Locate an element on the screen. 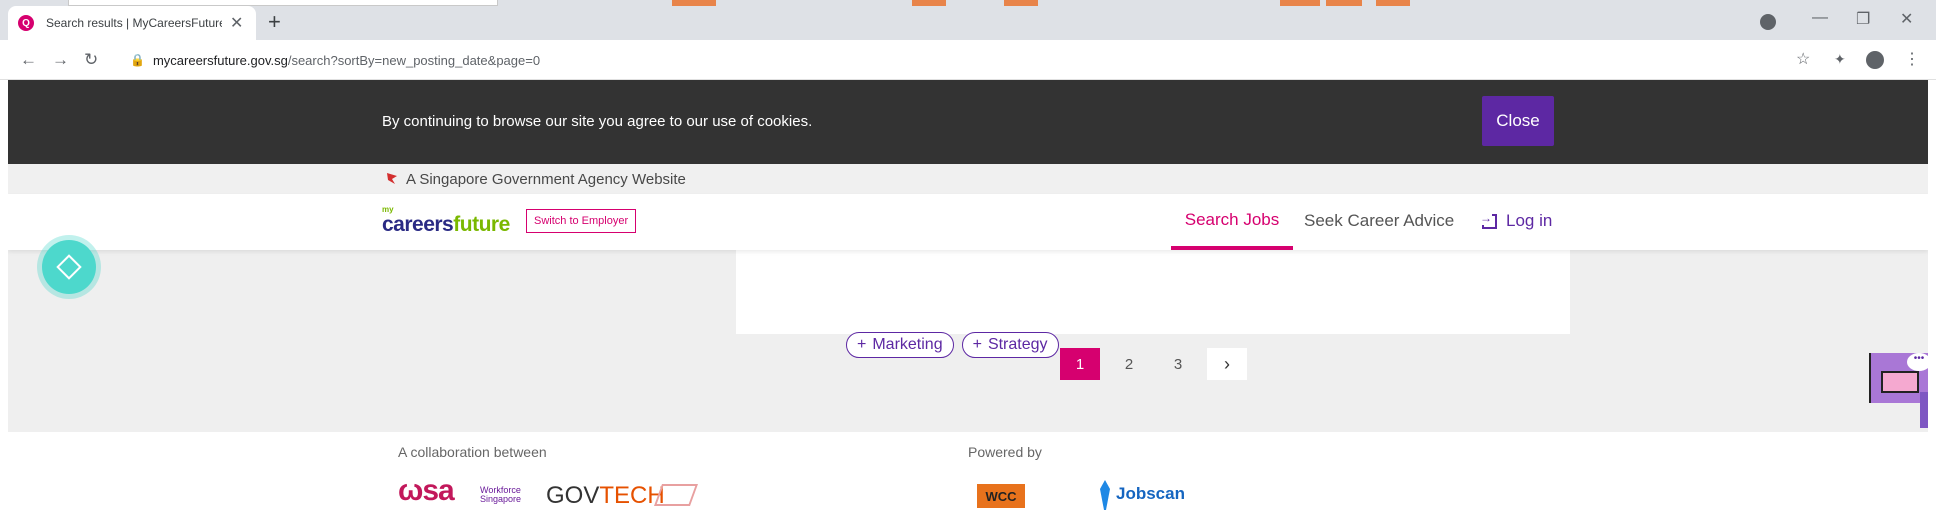 The width and height of the screenshot is (1936, 531). forward-icon: → is located at coordinates (60, 60).